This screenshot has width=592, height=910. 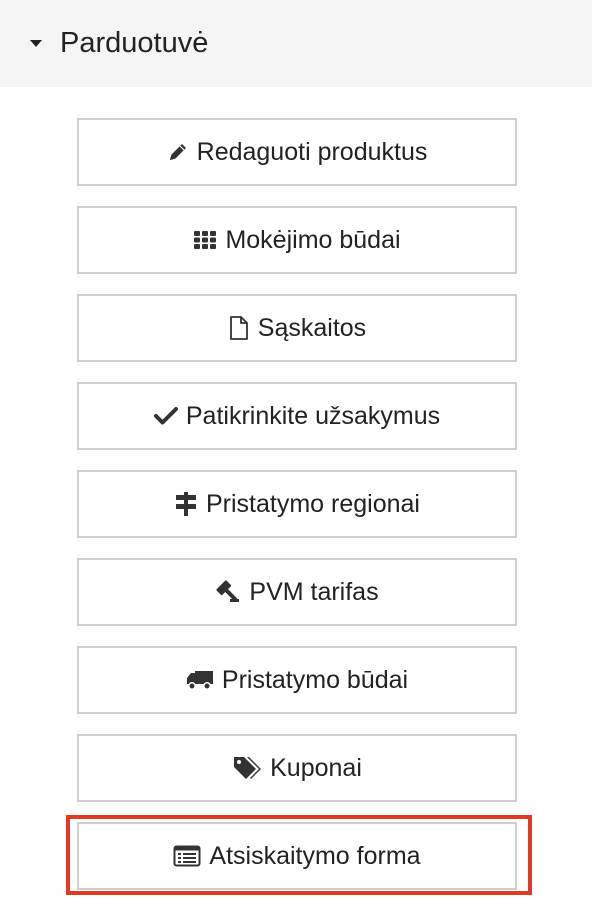 I want to click on coupons-button: Kuponai, so click(x=297, y=768).